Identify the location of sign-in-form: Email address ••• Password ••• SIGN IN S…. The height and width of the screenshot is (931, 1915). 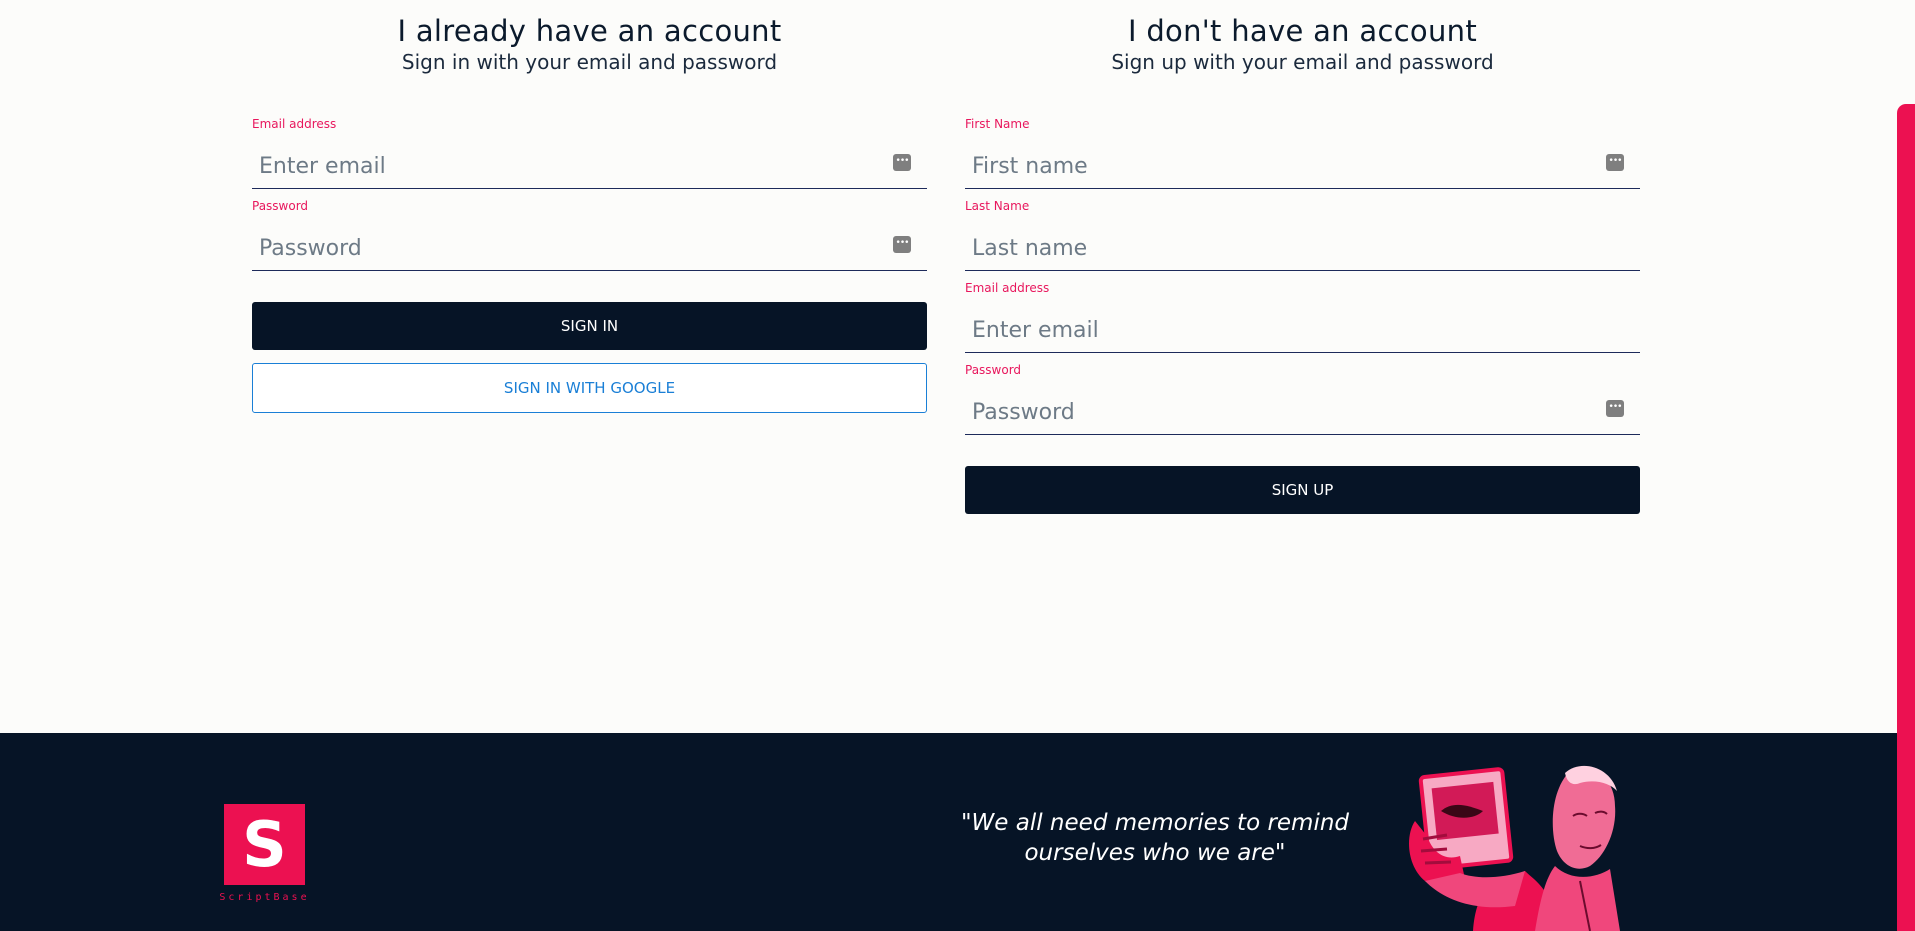
(589, 265).